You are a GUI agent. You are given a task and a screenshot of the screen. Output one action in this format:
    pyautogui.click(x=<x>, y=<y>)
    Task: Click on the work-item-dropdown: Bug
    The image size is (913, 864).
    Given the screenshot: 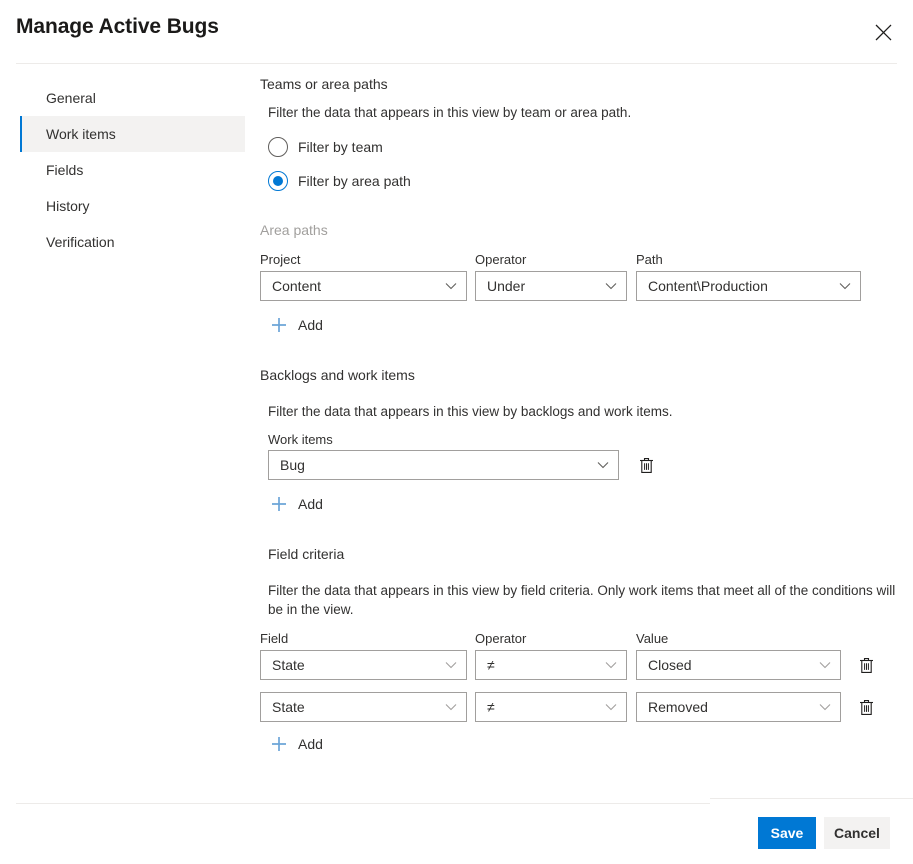 What is the action you would take?
    pyautogui.click(x=443, y=465)
    